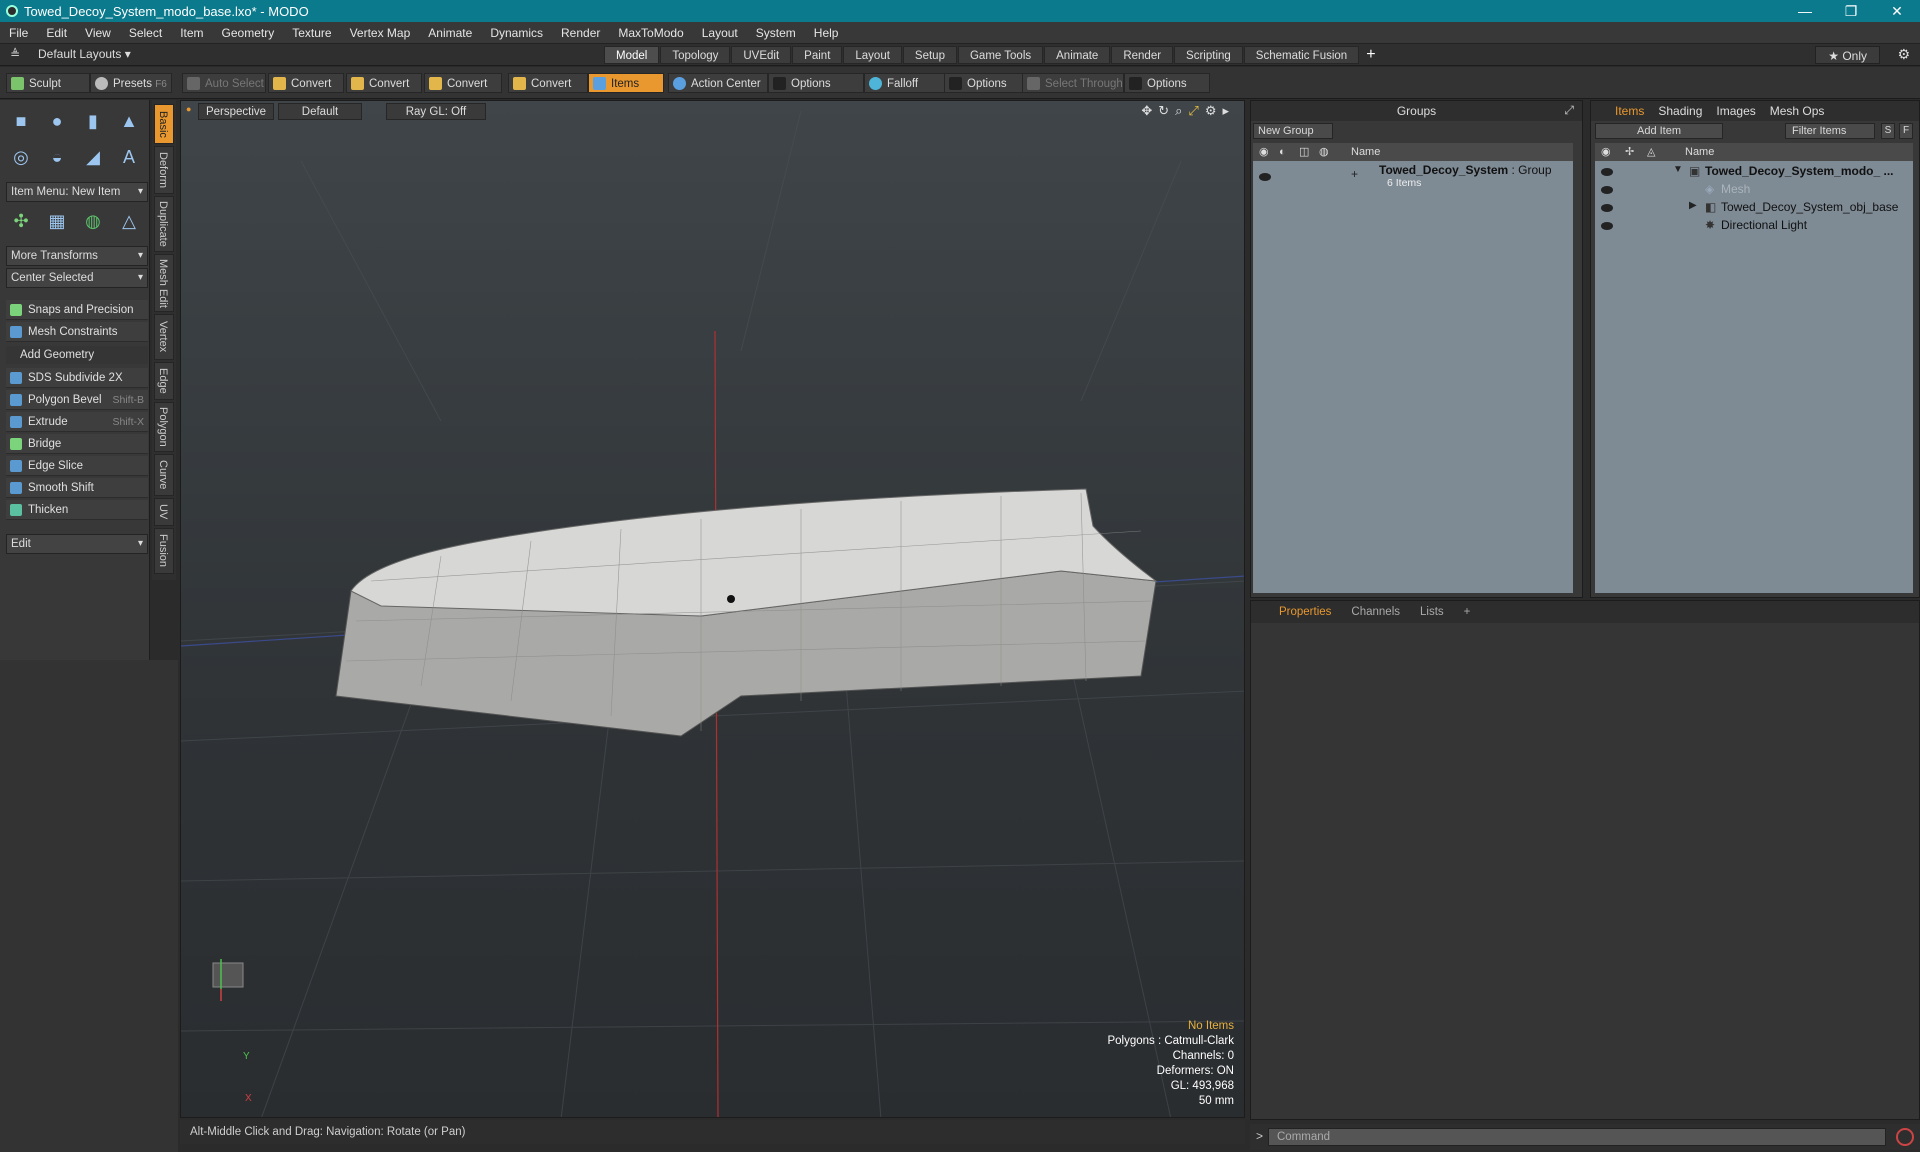 Image resolution: width=1920 pixels, height=1152 pixels. What do you see at coordinates (1851, 11) in the screenshot?
I see `maximize-button: ❐` at bounding box center [1851, 11].